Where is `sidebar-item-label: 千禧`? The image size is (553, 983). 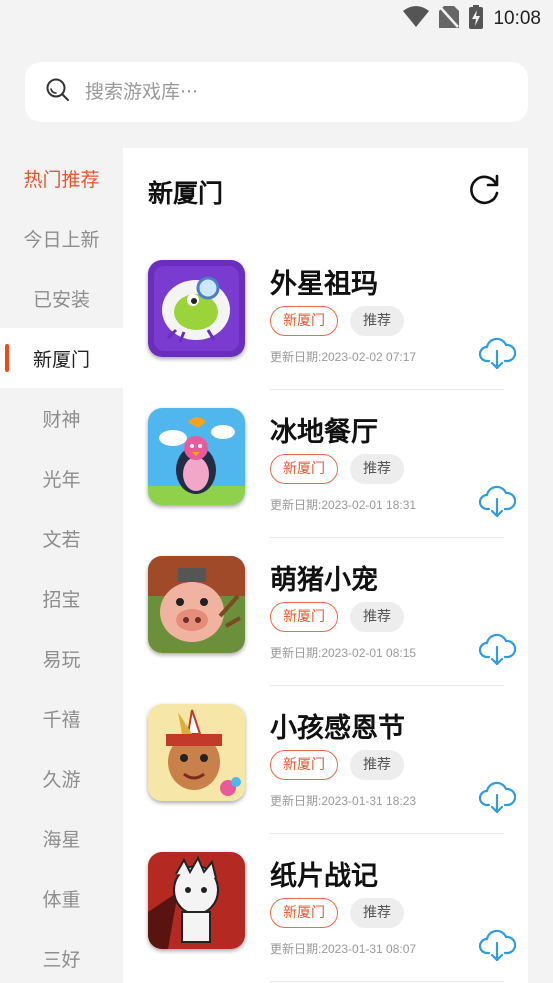
sidebar-item-label: 千禧 is located at coordinates (61, 719).